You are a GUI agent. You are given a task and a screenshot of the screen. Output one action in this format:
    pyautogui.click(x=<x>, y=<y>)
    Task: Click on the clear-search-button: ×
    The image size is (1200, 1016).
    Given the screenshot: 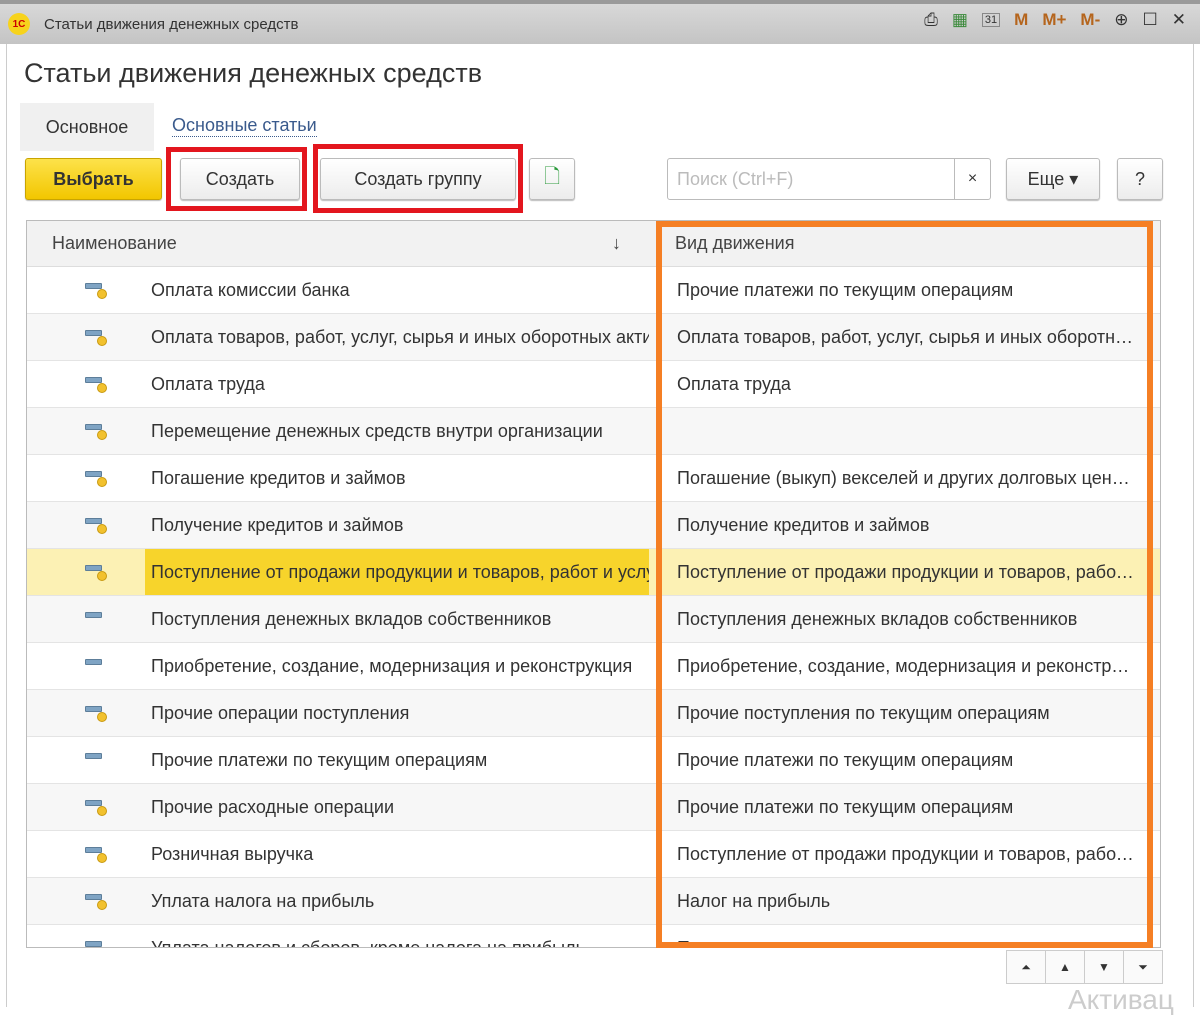 What is the action you would take?
    pyautogui.click(x=972, y=179)
    